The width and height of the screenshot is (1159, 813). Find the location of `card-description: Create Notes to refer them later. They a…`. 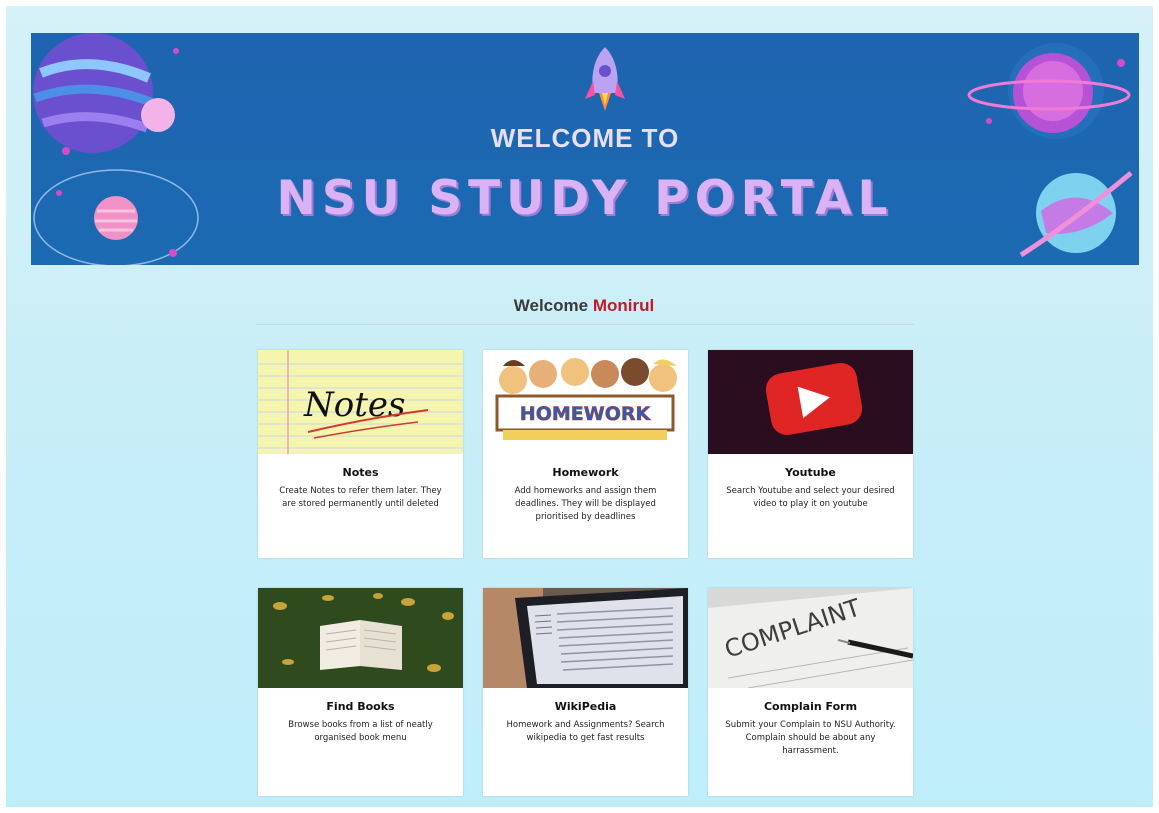

card-description: Create Notes to refer them later. They a… is located at coordinates (360, 497).